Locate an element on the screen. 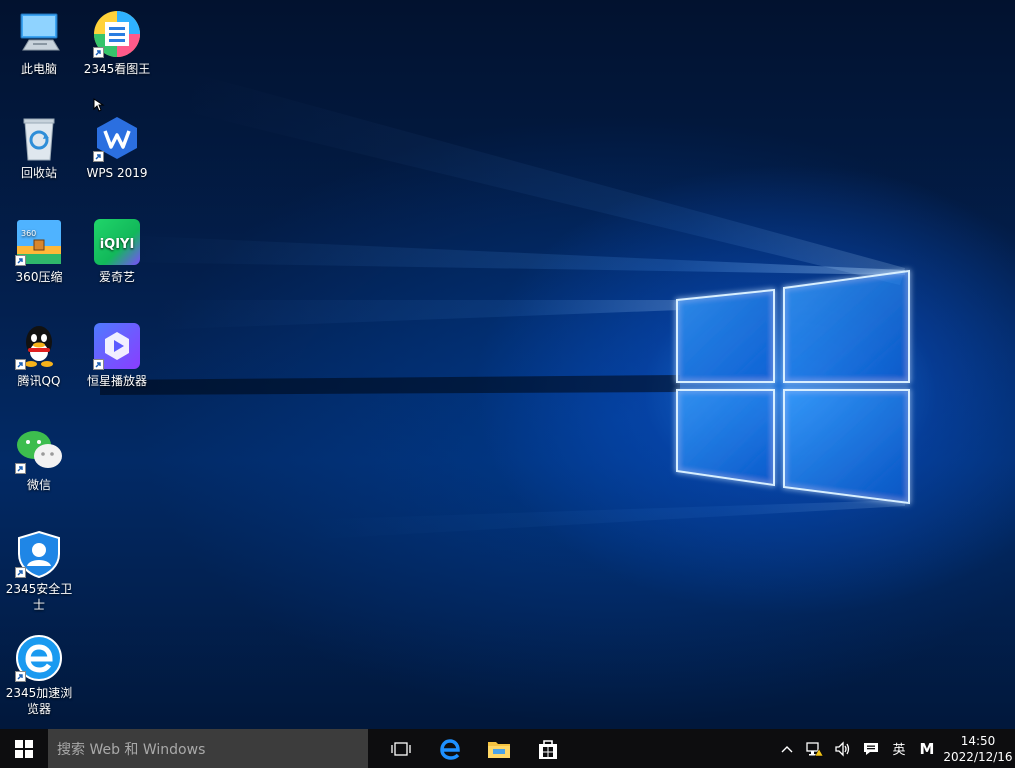 This screenshot has height=768, width=1015. system-tray: 英 M 14:50 2022/12/16 is located at coordinates (894, 748).